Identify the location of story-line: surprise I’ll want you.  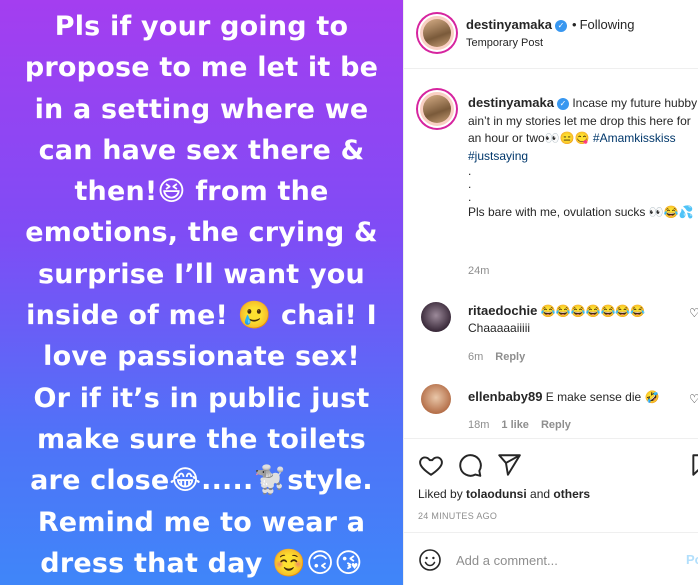
(201, 274).